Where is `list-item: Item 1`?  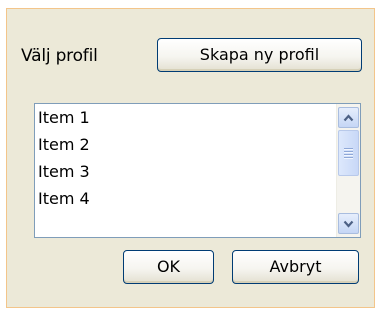 list-item: Item 1 is located at coordinates (185, 117).